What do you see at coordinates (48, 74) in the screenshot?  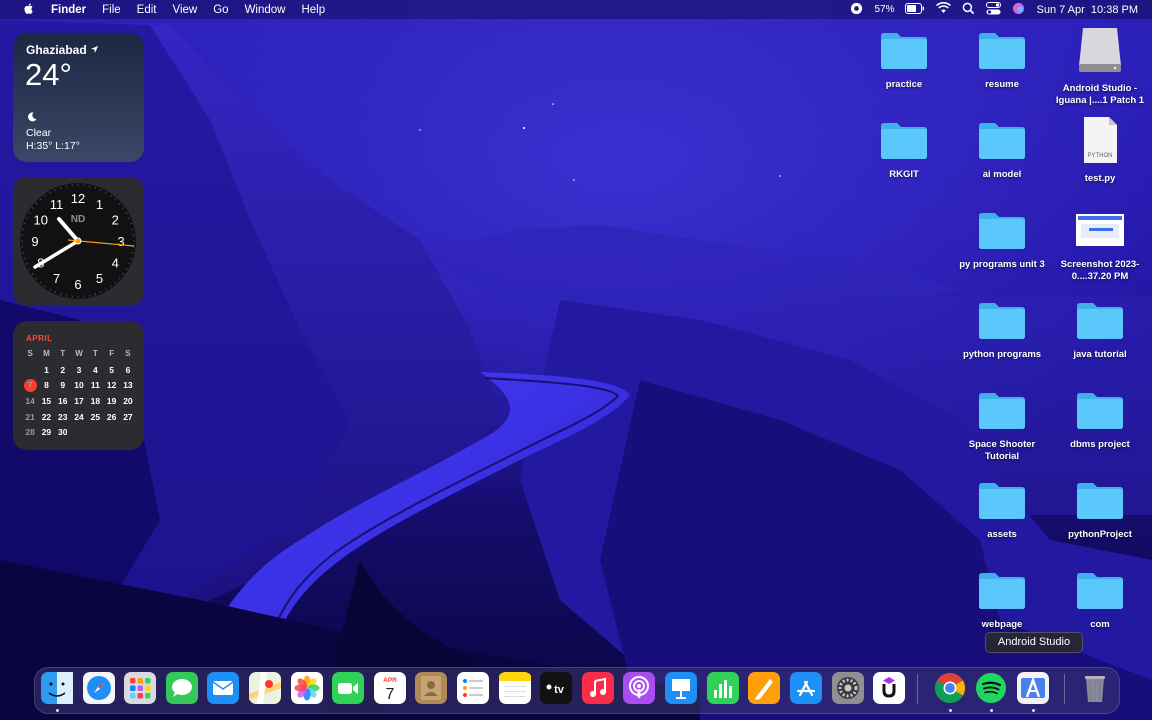 I see `weather-temperature: 24°` at bounding box center [48, 74].